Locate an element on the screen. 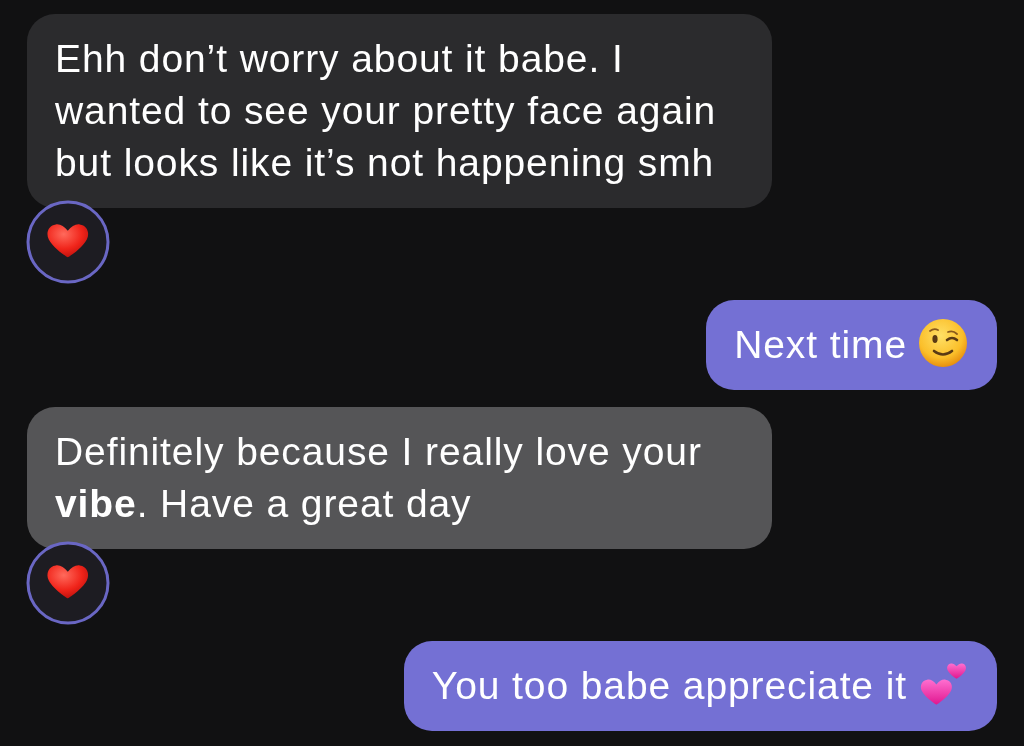 The width and height of the screenshot is (1024, 746). message-text: Definitely because I really love your vibe. Have a great day is located at coordinates (378, 477).